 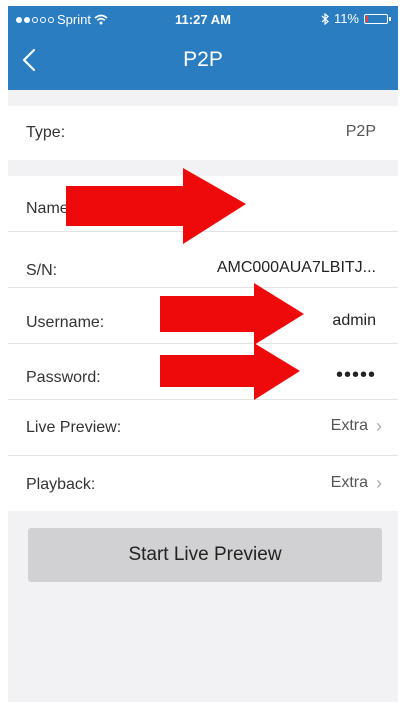 I want to click on start-live-preview-button: Start Live Preview, so click(x=205, y=555).